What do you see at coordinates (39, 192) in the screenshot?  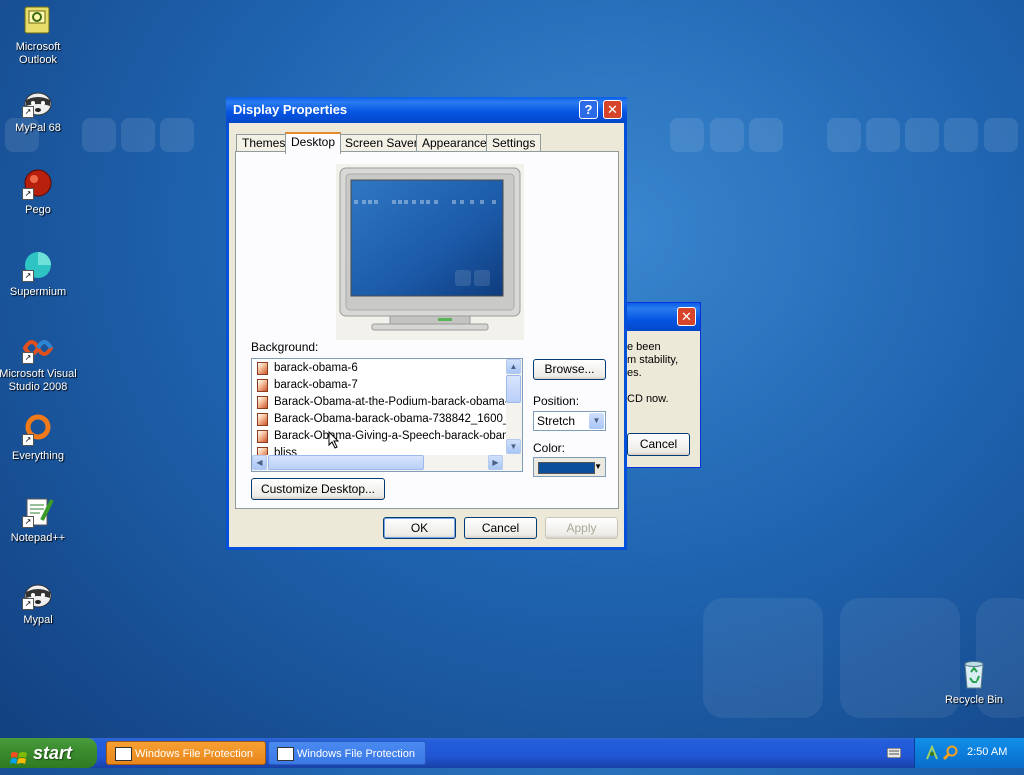 I see `desktop-icon-pego: ↗ Pego` at bounding box center [39, 192].